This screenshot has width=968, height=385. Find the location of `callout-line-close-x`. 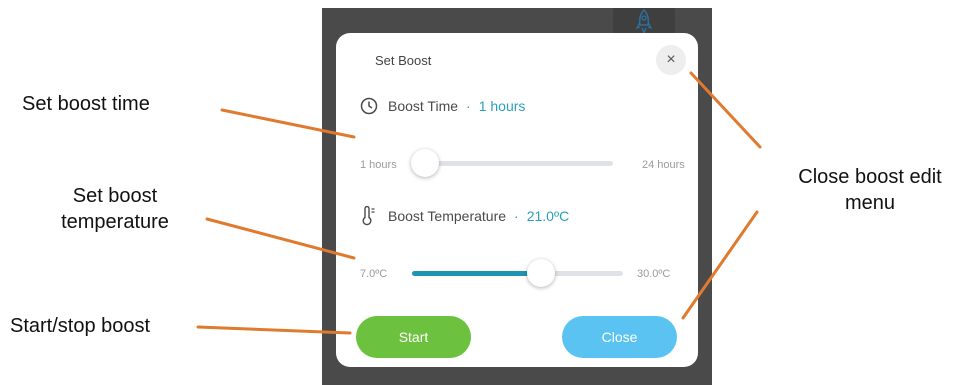

callout-line-close-x is located at coordinates (725, 110).